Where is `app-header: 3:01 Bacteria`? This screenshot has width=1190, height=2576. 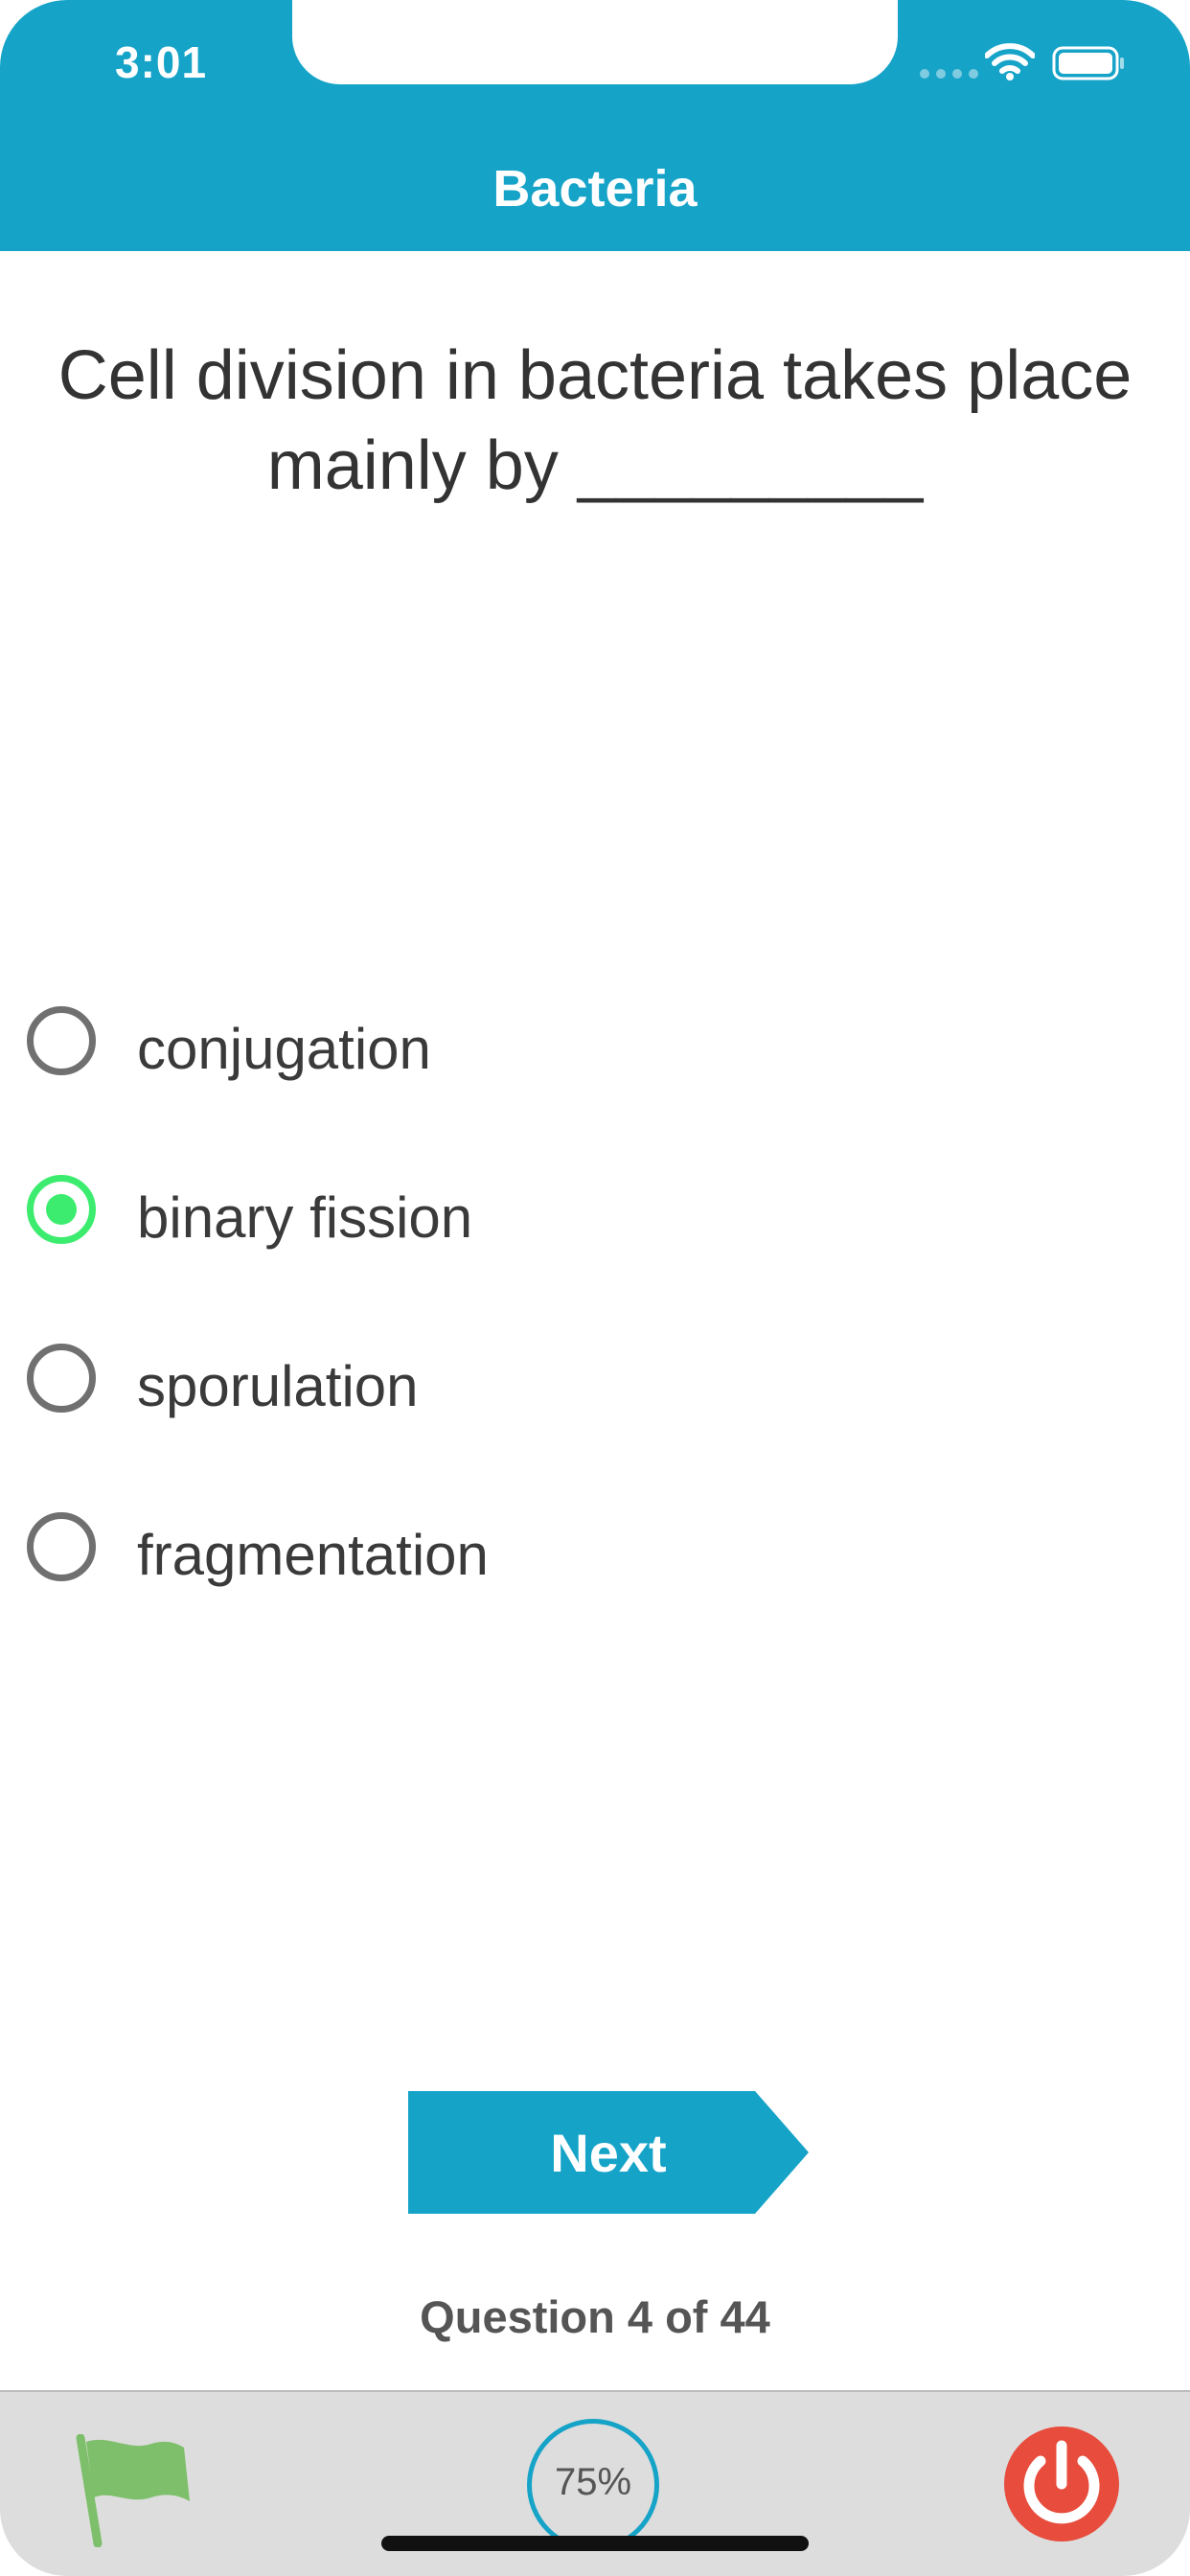
app-header: 3:01 Bacteria is located at coordinates (595, 126).